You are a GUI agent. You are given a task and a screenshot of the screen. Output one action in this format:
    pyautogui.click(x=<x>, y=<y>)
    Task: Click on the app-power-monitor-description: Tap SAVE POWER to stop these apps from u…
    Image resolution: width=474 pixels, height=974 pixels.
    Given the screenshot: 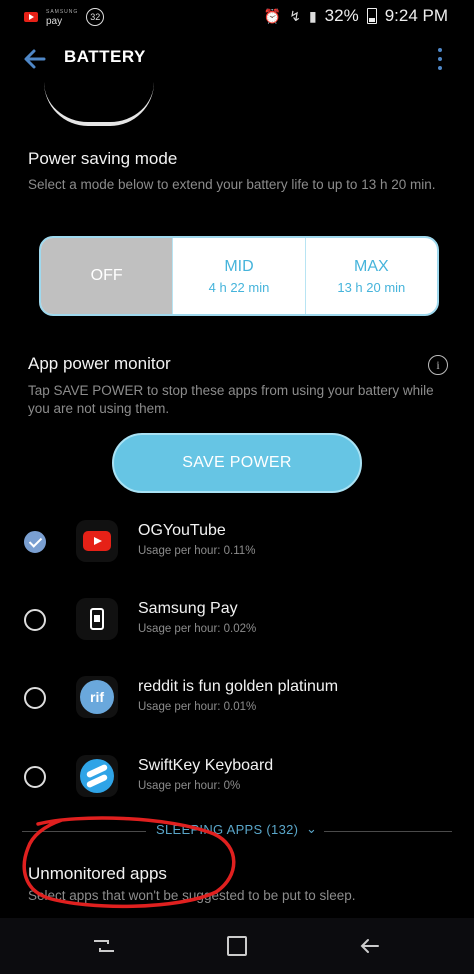 What is the action you would take?
    pyautogui.click(x=231, y=399)
    